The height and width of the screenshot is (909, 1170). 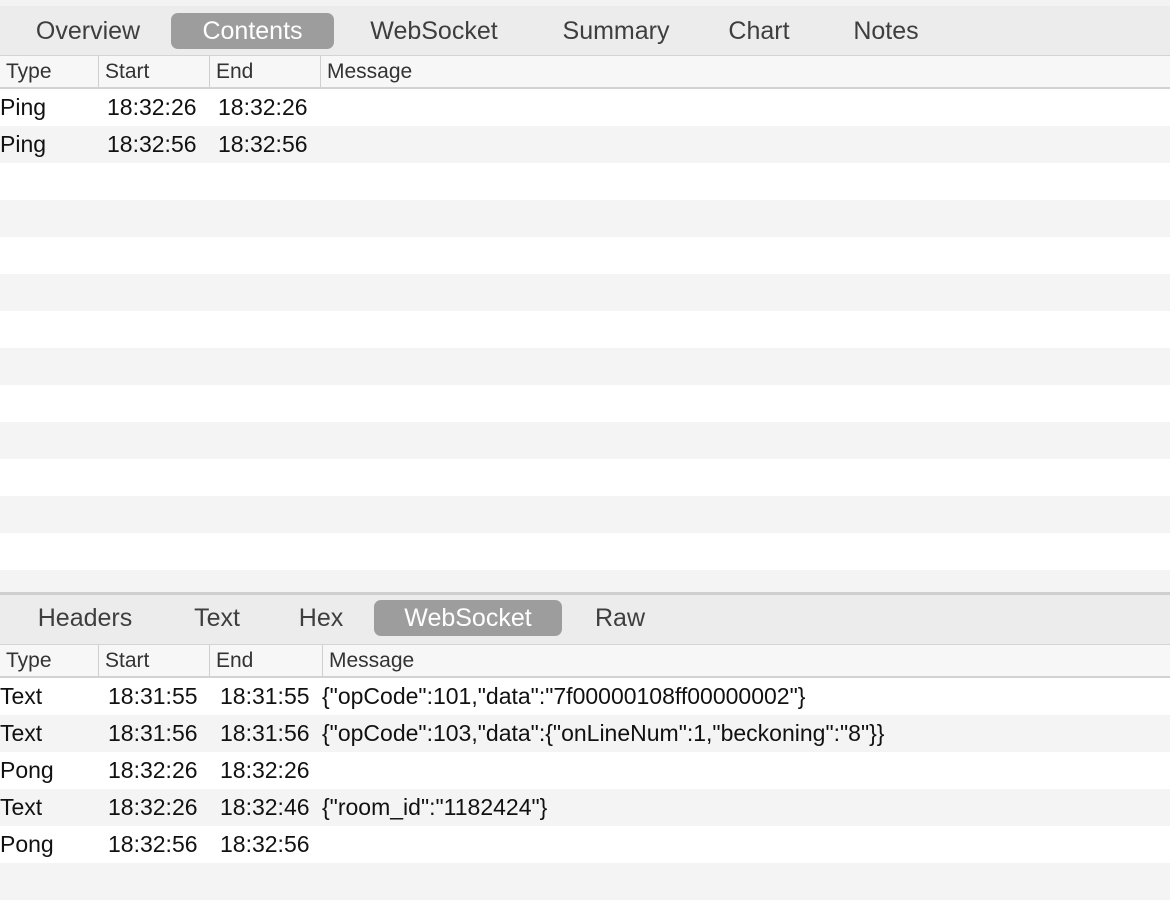 I want to click on tab-headers: Headers, so click(x=85, y=618).